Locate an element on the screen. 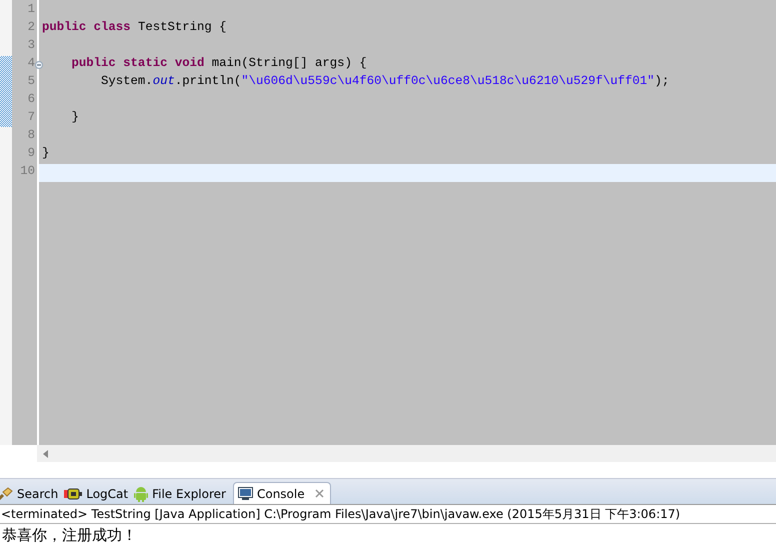 This screenshot has height=552, width=776. console-status: <terminated> TestString [Java Application] C:\Program Files\Java\jre7\bin\javaw.exe (2015年5月31日 下午3:06:17) is located at coordinates (388, 514).